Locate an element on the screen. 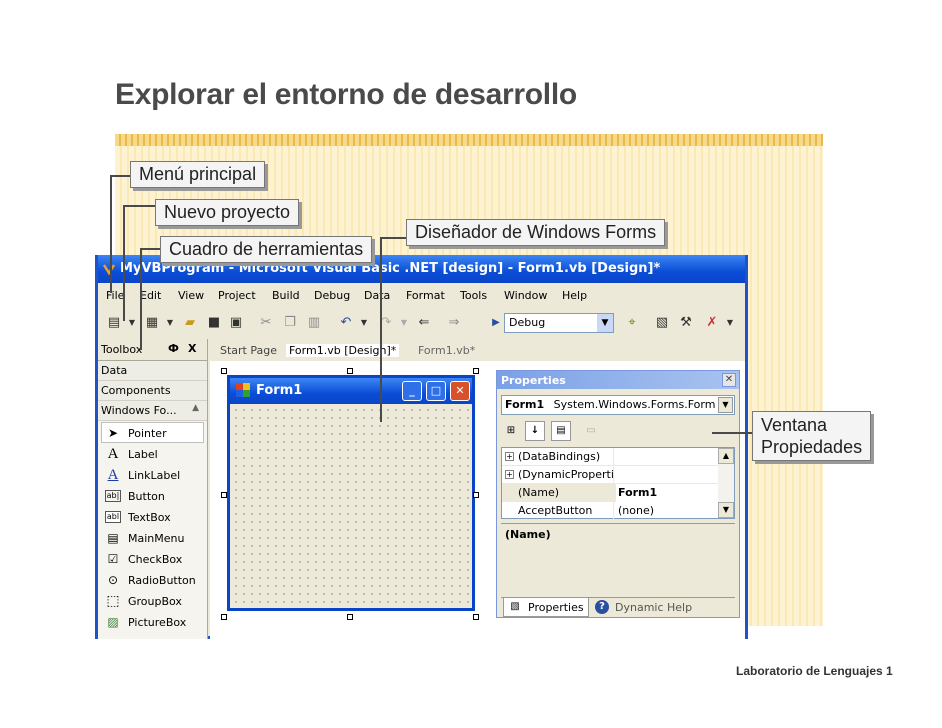  menu-window: Window is located at coordinates (525, 295).